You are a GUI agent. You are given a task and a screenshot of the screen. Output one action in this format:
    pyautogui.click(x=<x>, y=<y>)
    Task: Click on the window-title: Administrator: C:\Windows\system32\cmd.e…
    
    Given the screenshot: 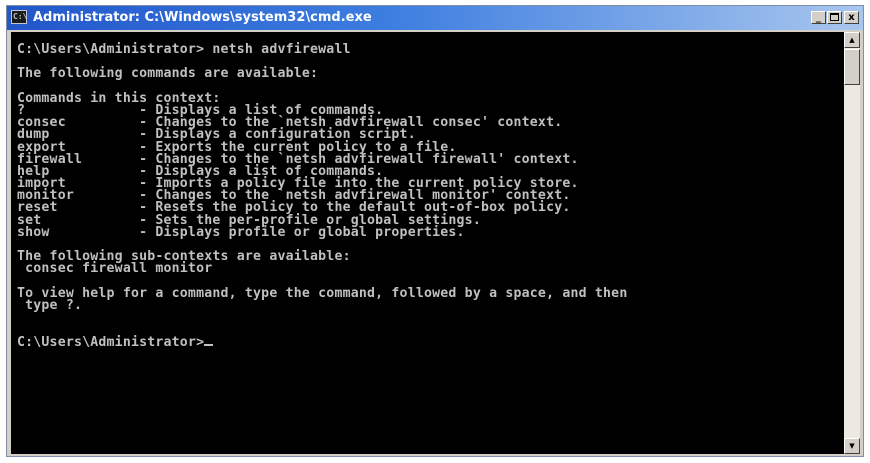 What is the action you would take?
    pyautogui.click(x=202, y=17)
    